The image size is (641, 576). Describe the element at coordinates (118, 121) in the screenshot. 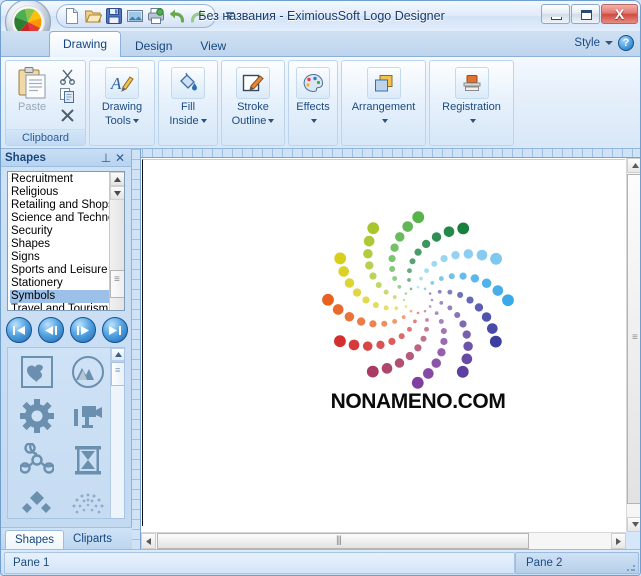

I see `drawing-tools-label-2-text: Tools` at that location.